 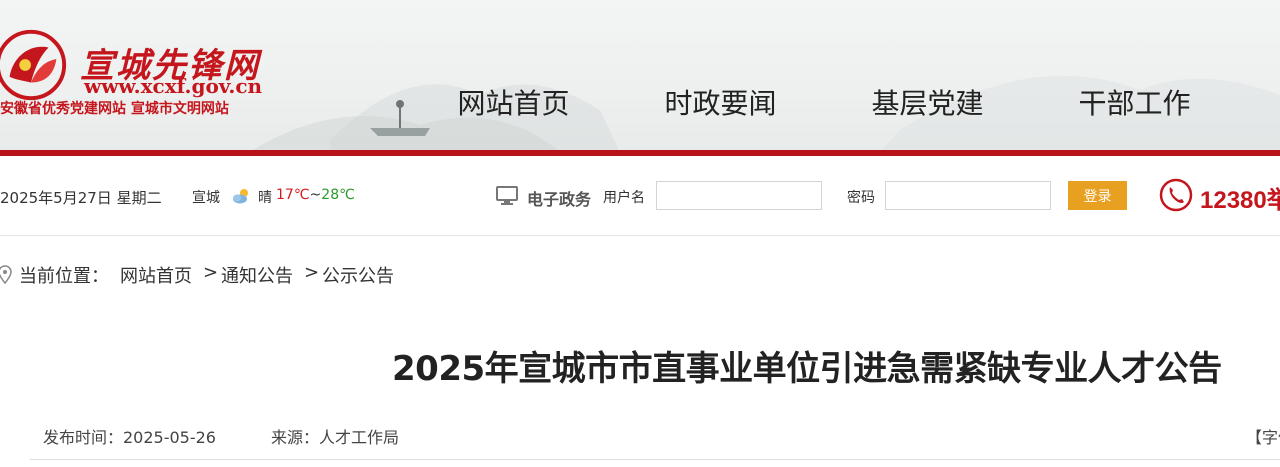 What do you see at coordinates (114, 109) in the screenshot?
I see `site-slogan: 安徽省优秀党建网站 宣城市文明网站` at bounding box center [114, 109].